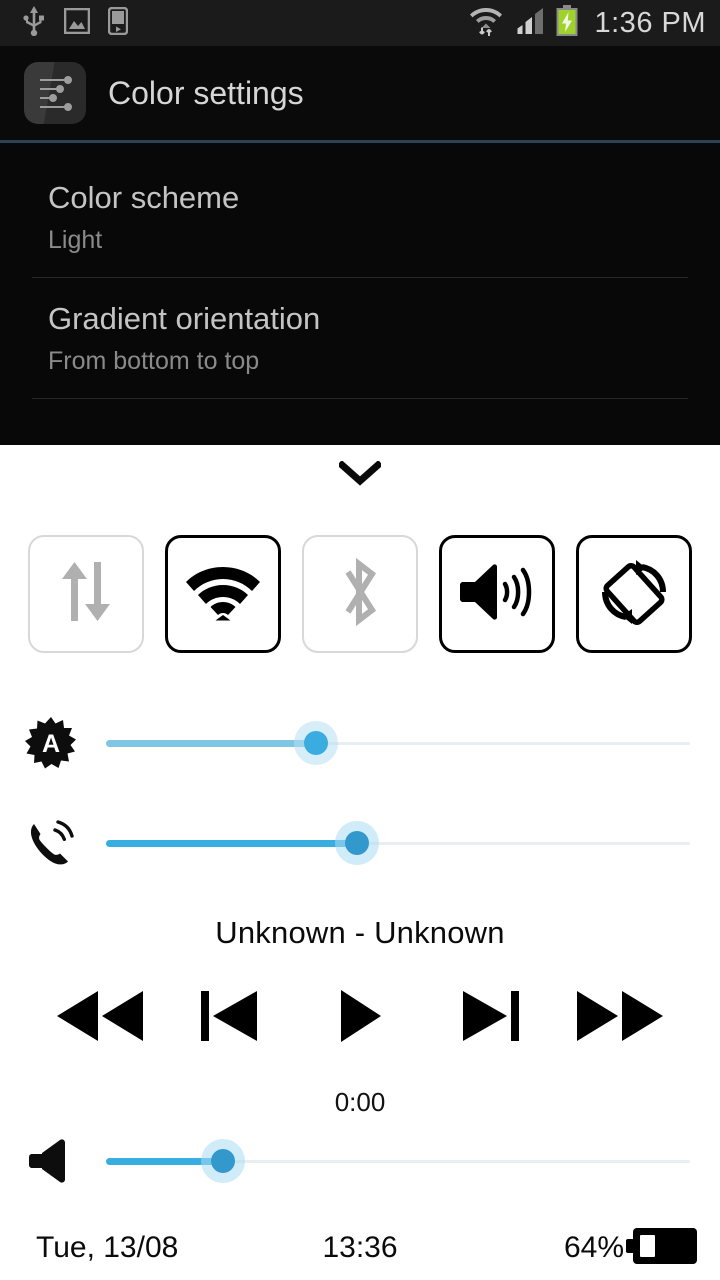 This screenshot has height=1280, width=720. I want to click on media-rewind-button, so click(100, 1018).